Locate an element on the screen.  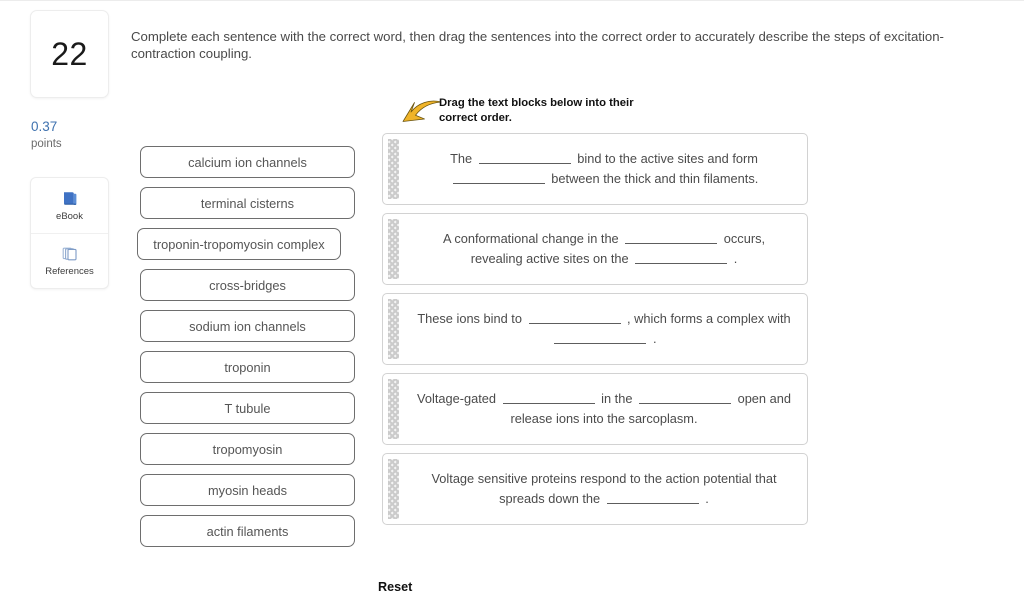
word-chip: sodium ion channels is located at coordinates (247, 326).